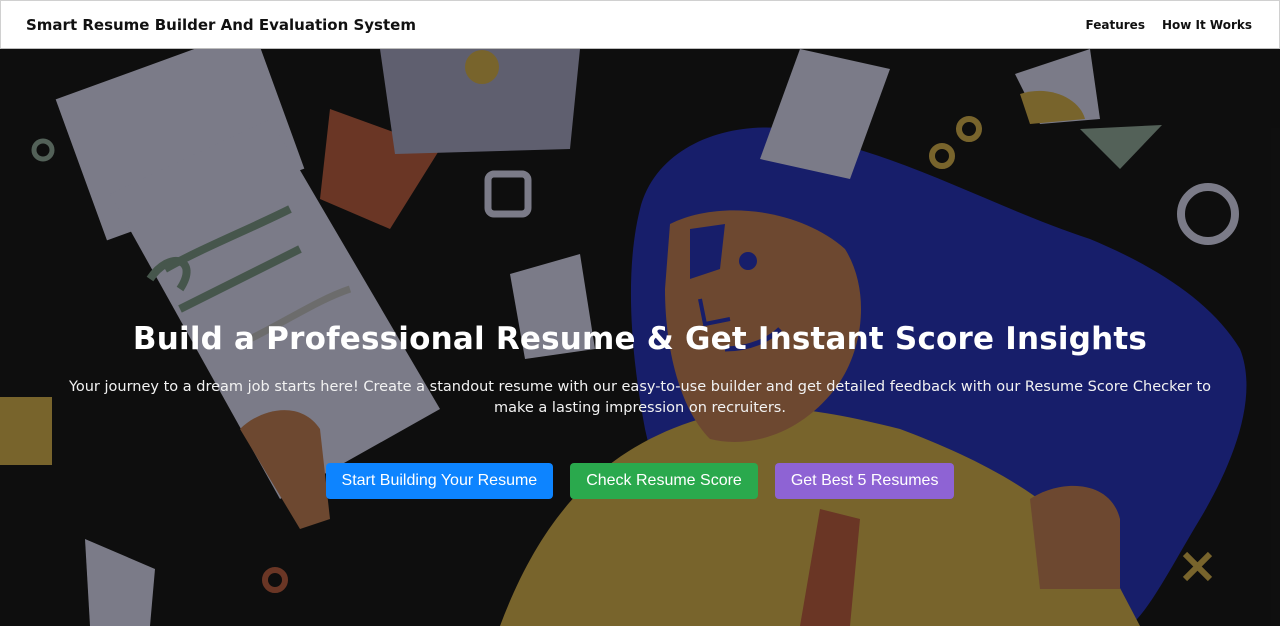 The height and width of the screenshot is (626, 1280). Describe the element at coordinates (1115, 25) in the screenshot. I see `nav-link-features: Features` at that location.